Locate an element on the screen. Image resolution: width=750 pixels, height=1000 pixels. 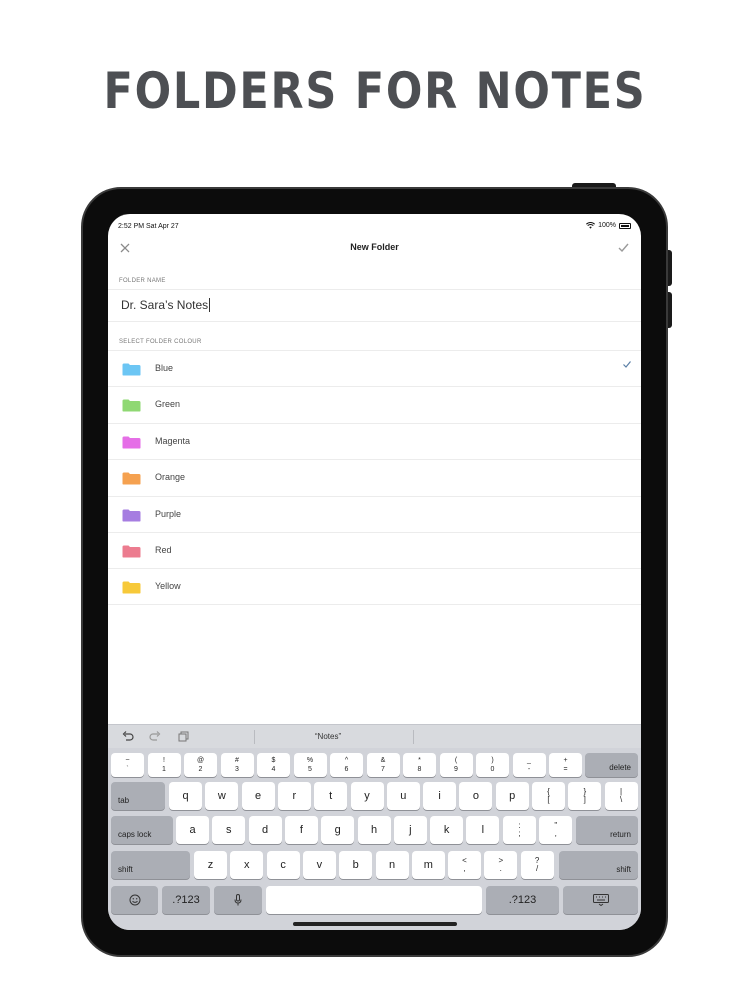
key-]: }] is located at coordinates (585, 796).